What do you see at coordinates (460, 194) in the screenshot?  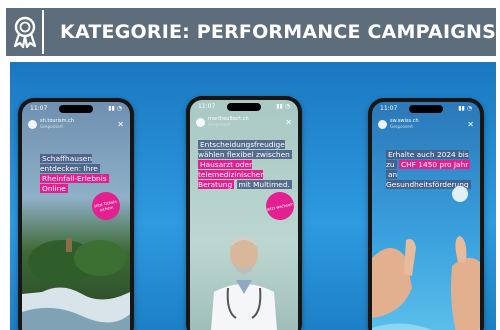 I see `badge-icon` at bounding box center [460, 194].